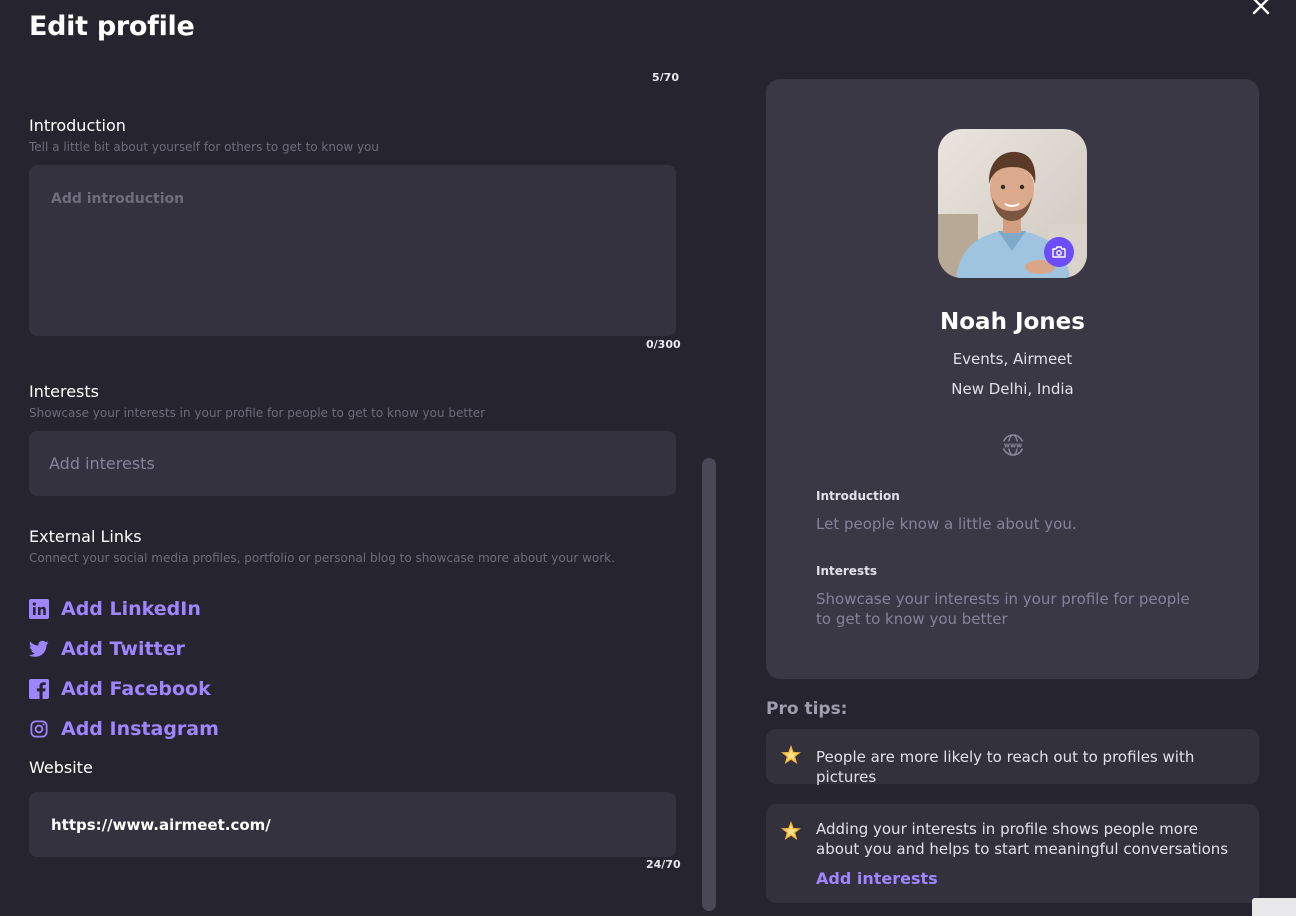  What do you see at coordinates (112, 26) in the screenshot?
I see `page-title: Edit profile` at bounding box center [112, 26].